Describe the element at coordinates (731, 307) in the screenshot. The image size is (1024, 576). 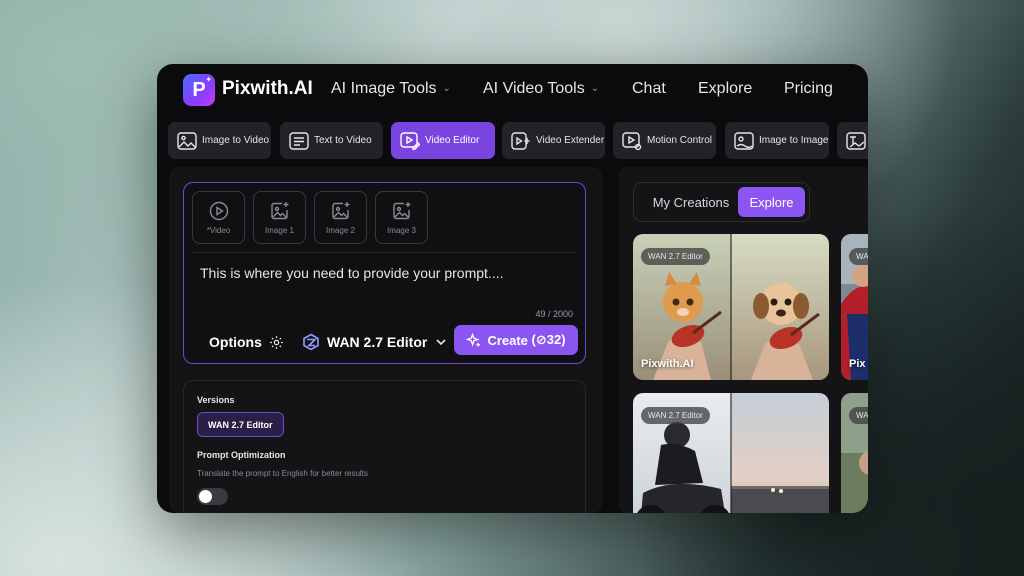
I see `gallery-card: WAN 2.7 Editor Pixwith.AI` at that location.